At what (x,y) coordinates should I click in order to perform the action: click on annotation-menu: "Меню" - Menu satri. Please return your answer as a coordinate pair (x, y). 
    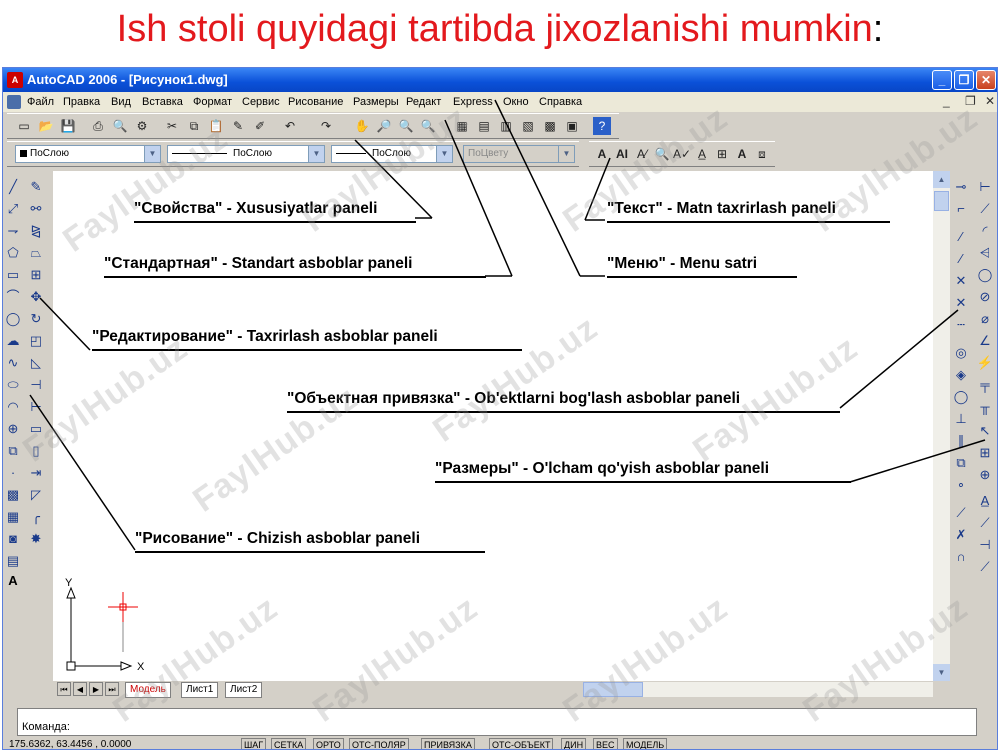
    Looking at the image, I should click on (702, 266).